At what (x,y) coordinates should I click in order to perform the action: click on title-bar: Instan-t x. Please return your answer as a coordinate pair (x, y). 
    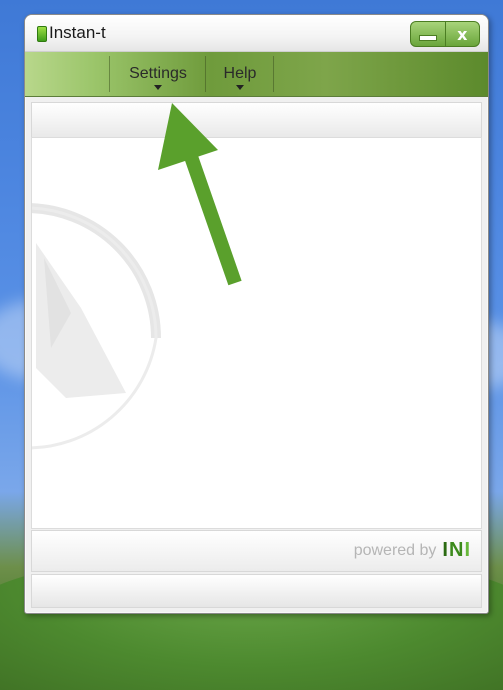
    Looking at the image, I should click on (256, 33).